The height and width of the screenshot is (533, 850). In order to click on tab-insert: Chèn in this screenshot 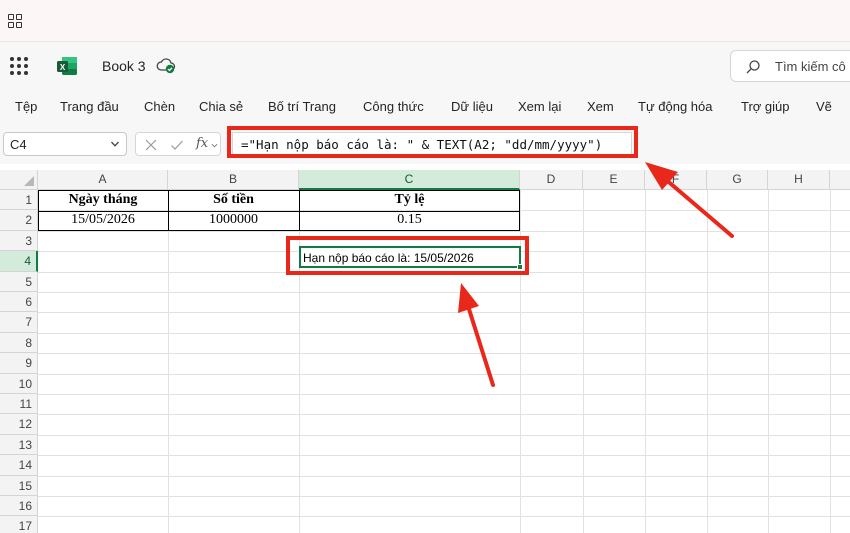, I will do `click(159, 106)`.